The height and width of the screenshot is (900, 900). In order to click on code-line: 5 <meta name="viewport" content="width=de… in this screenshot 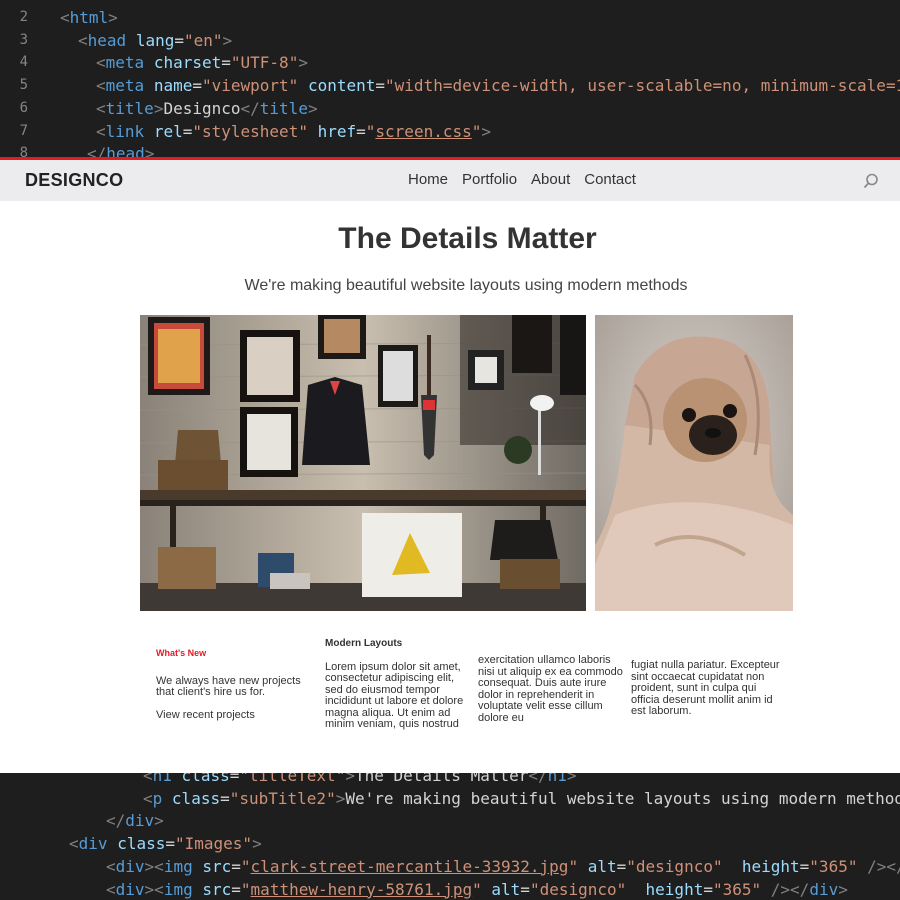, I will do `click(450, 85)`.